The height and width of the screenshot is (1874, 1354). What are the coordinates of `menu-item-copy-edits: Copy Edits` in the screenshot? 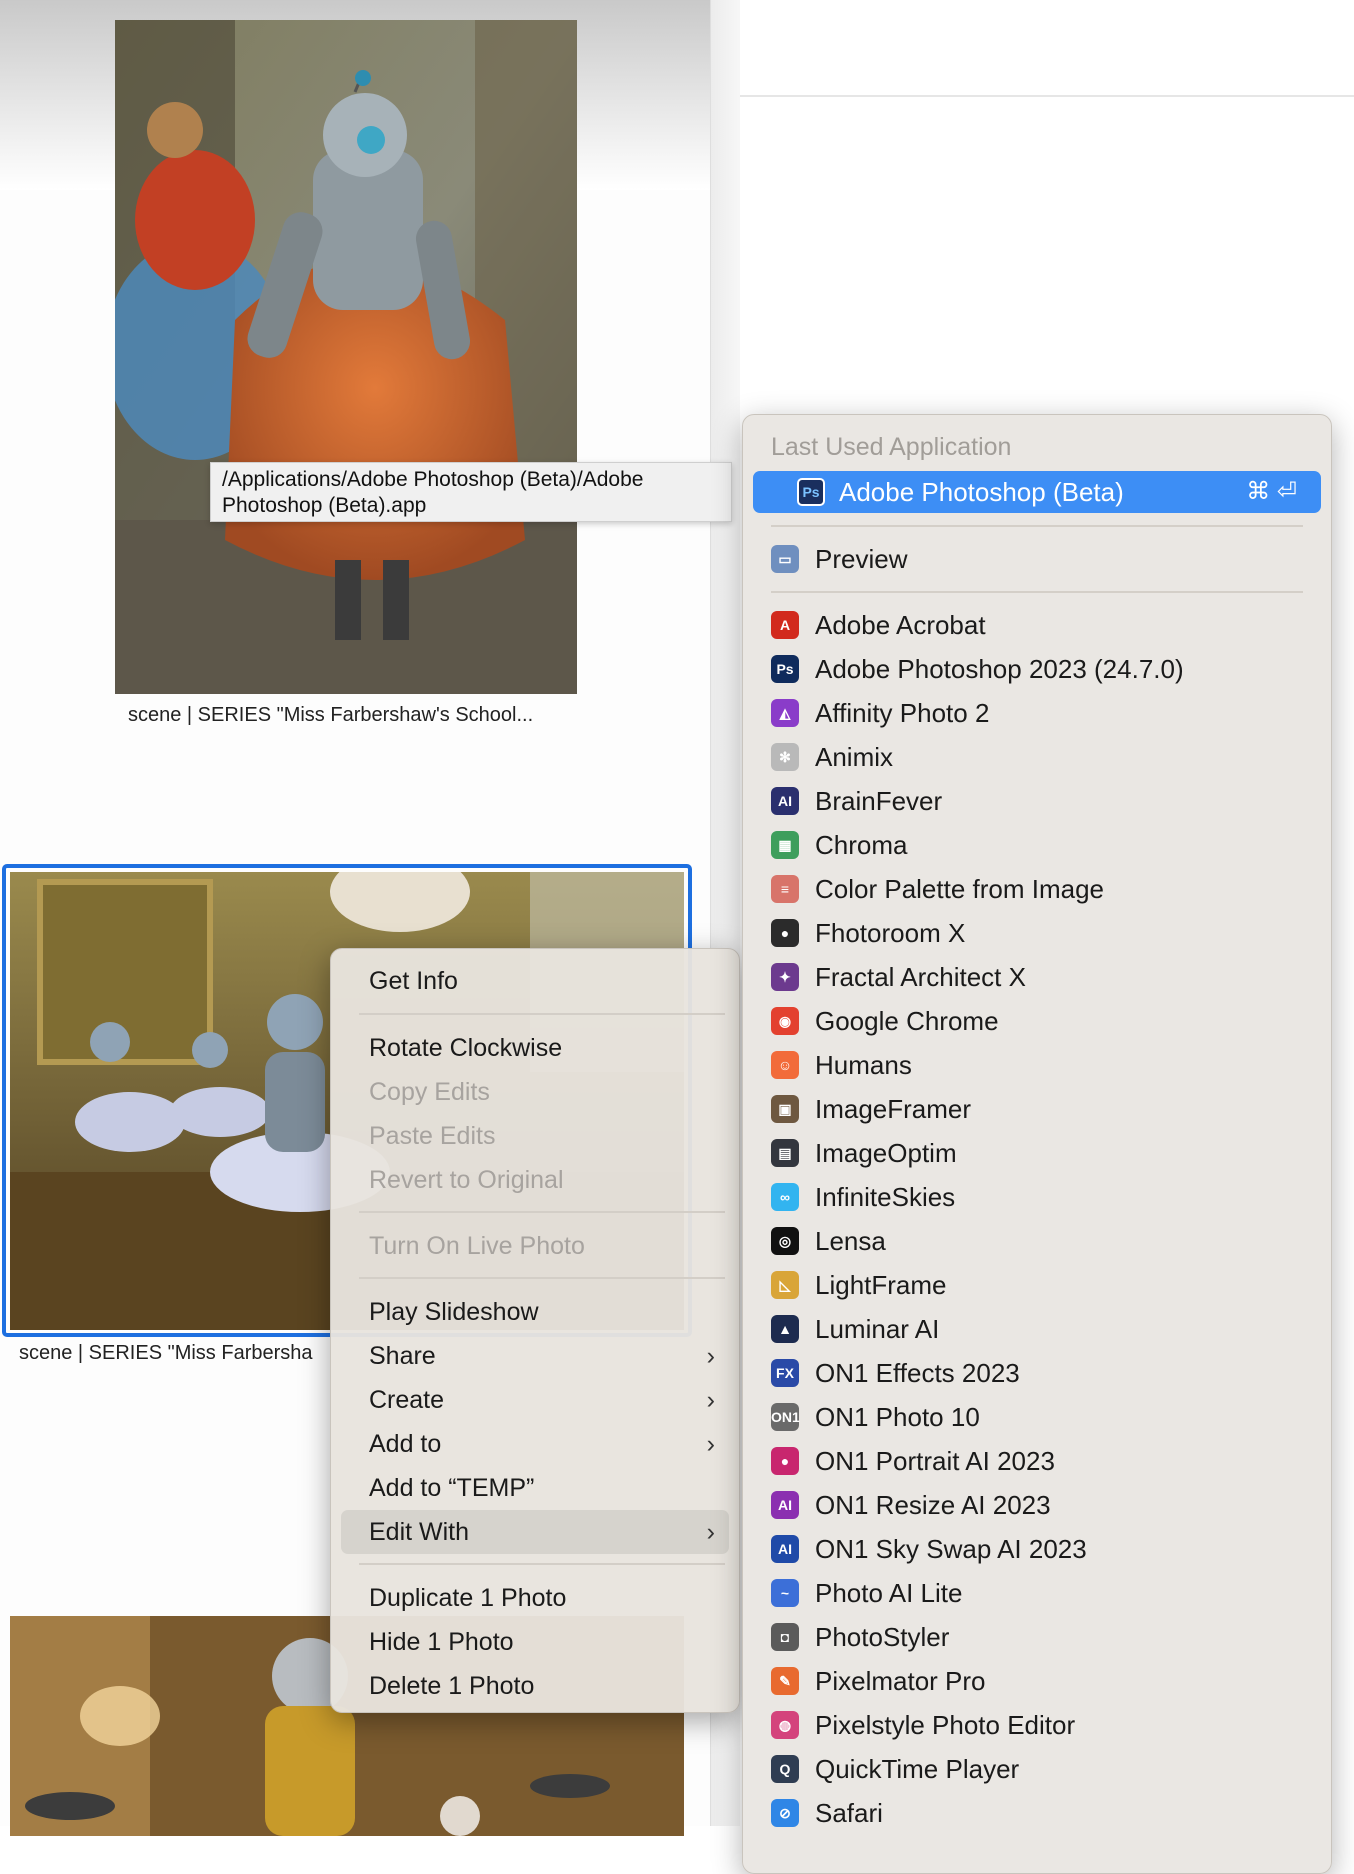 It's located at (535, 1092).